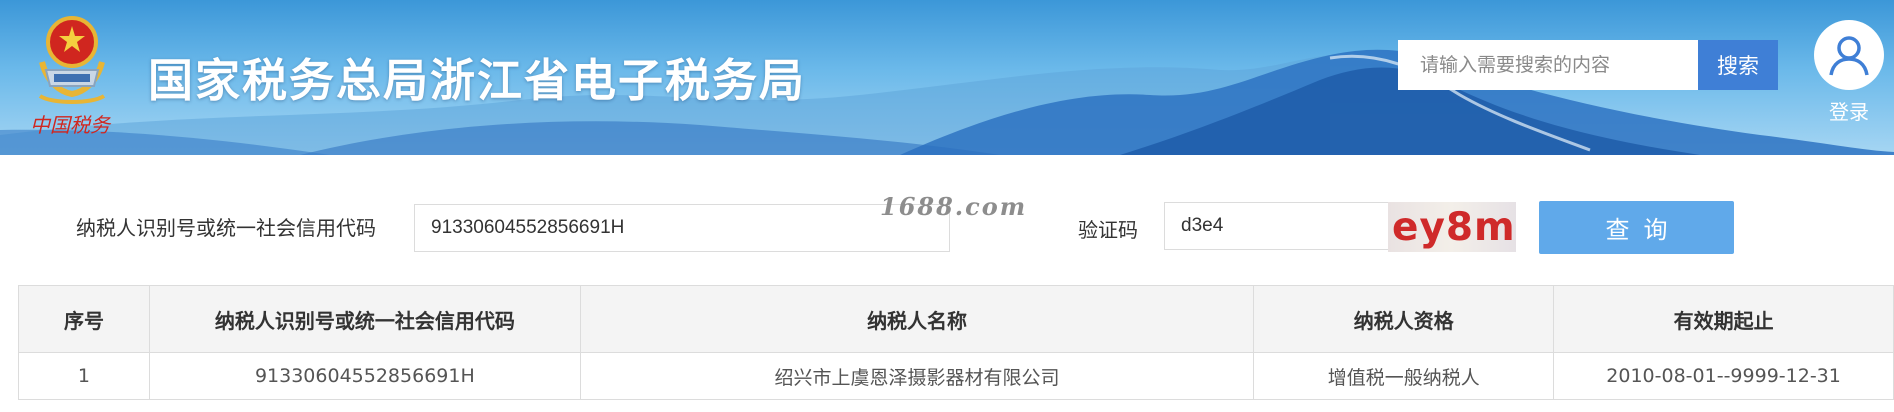 This screenshot has height=412, width=1894. What do you see at coordinates (1404, 376) in the screenshot?
I see `cell-qualification: 增值税一般纳税人` at bounding box center [1404, 376].